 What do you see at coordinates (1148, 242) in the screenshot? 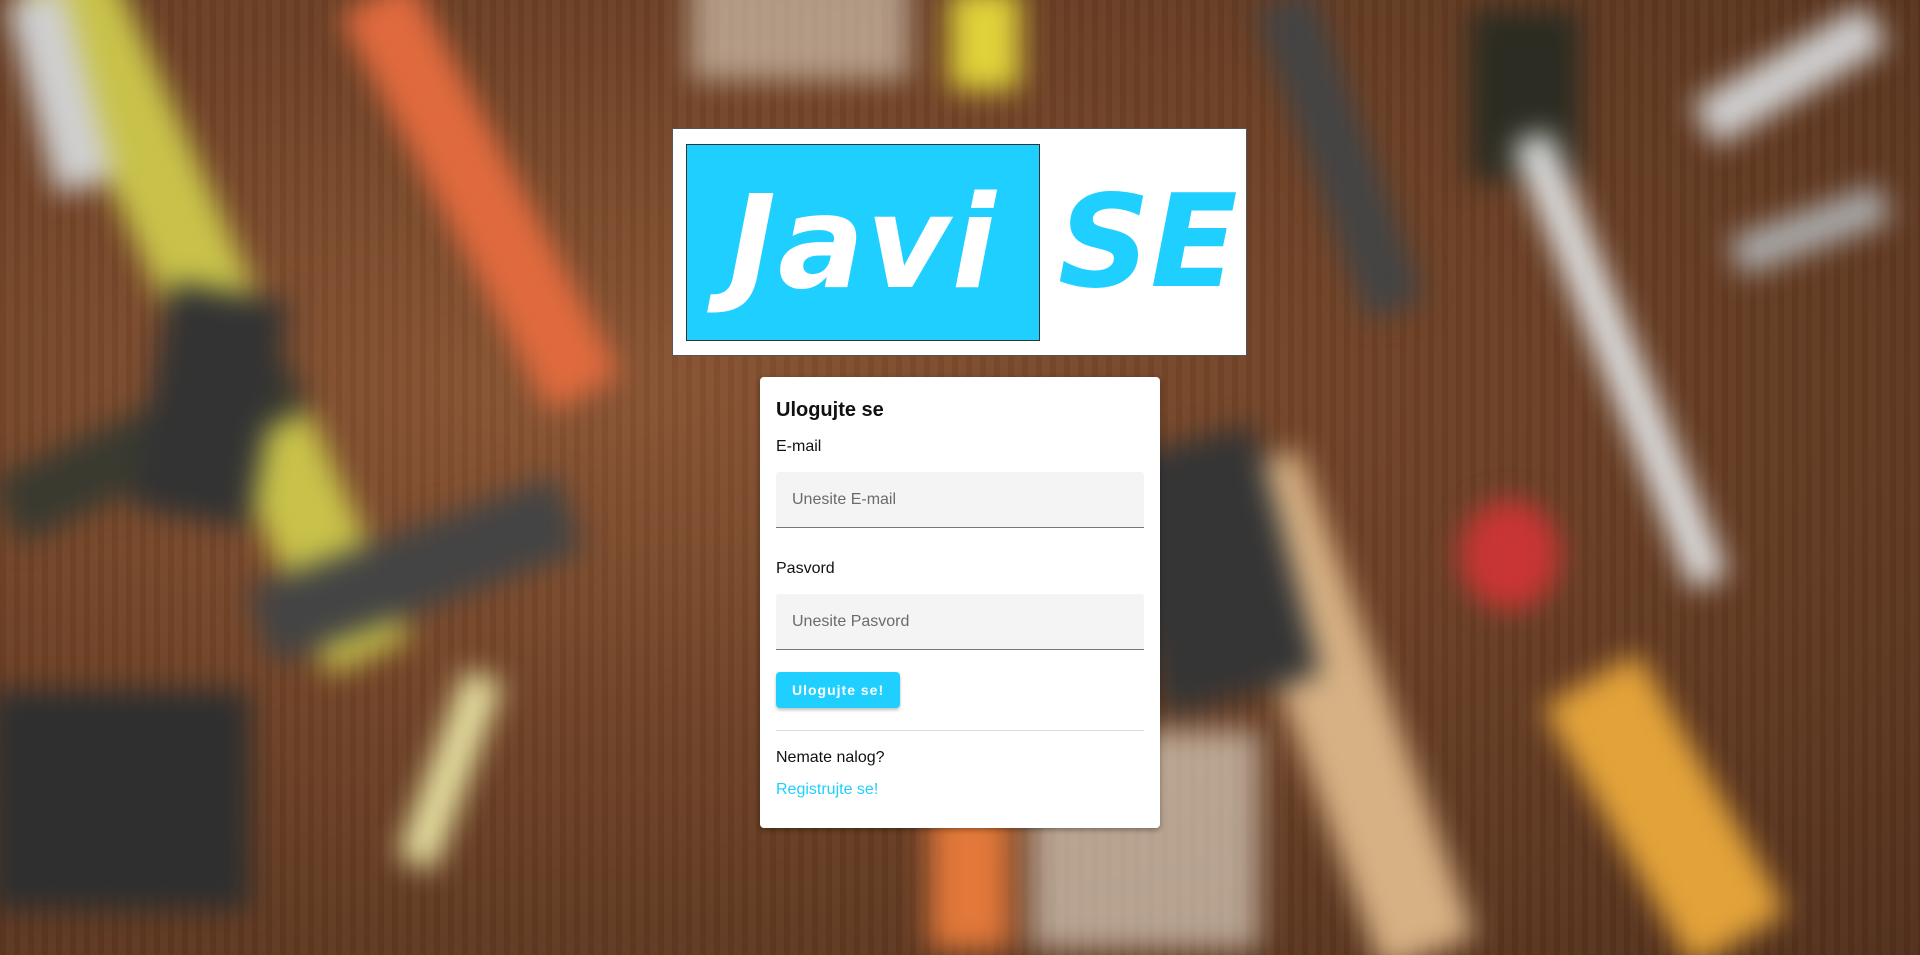
I see `logo-se-text: SE` at bounding box center [1148, 242].